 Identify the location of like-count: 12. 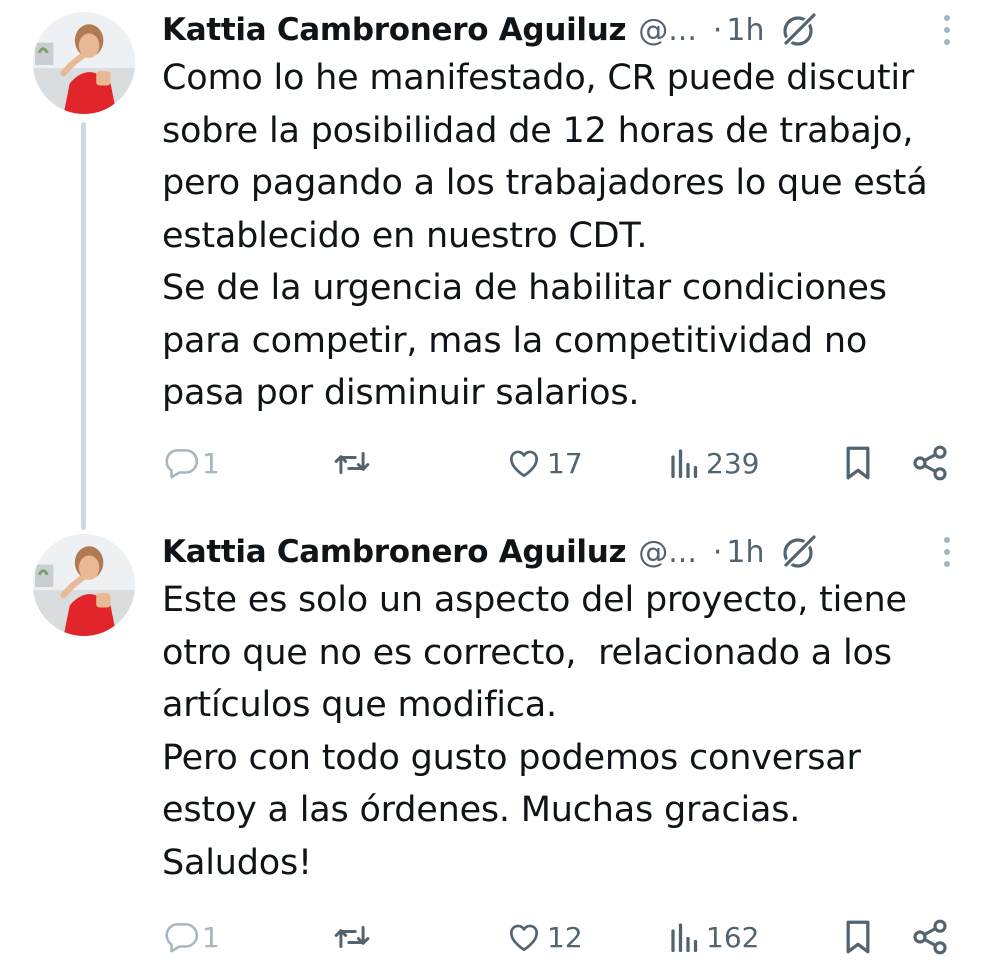
(565, 937).